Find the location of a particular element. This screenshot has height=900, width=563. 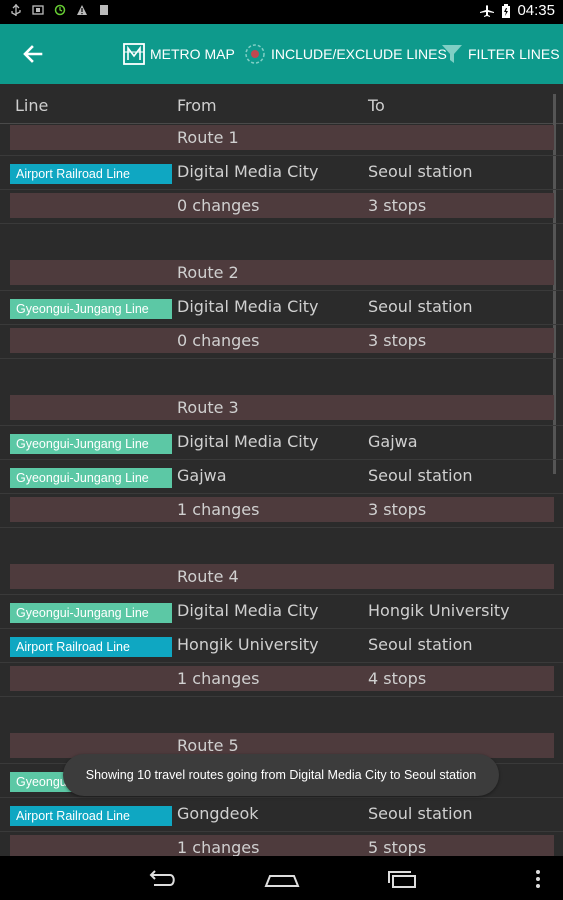

leg-to: Gajwa is located at coordinates (393, 441).